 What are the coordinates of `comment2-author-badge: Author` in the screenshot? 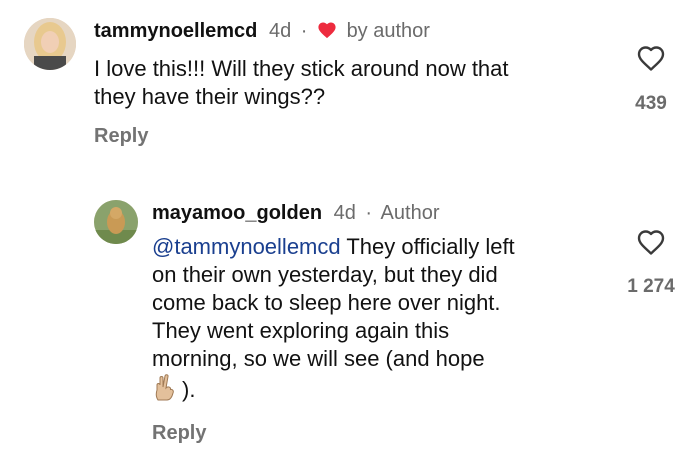 It's located at (410, 213).